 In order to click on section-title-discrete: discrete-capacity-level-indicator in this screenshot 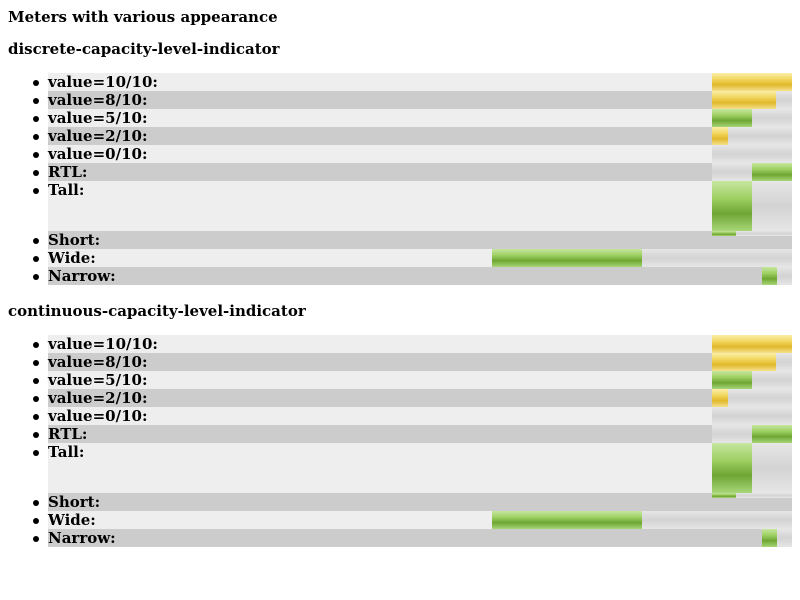, I will do `click(144, 49)`.